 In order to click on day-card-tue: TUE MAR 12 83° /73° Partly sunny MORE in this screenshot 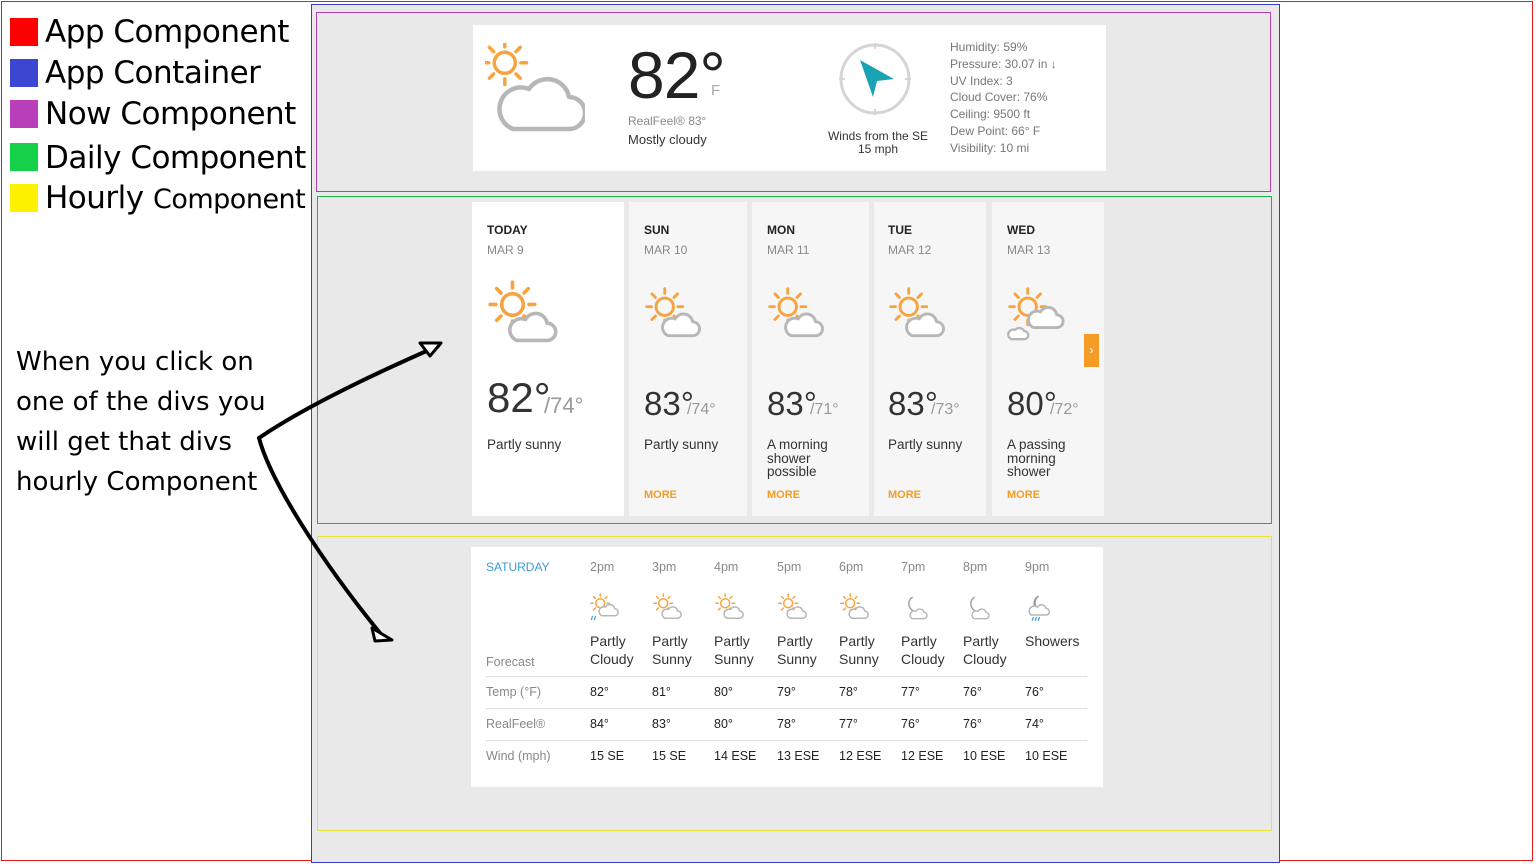, I will do `click(930, 359)`.